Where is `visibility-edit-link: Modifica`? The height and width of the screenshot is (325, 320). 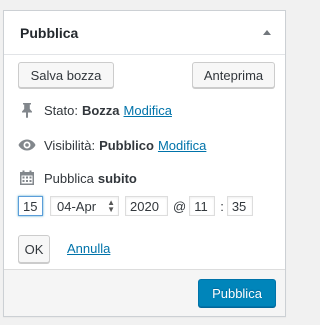 visibility-edit-link: Modifica is located at coordinates (182, 145).